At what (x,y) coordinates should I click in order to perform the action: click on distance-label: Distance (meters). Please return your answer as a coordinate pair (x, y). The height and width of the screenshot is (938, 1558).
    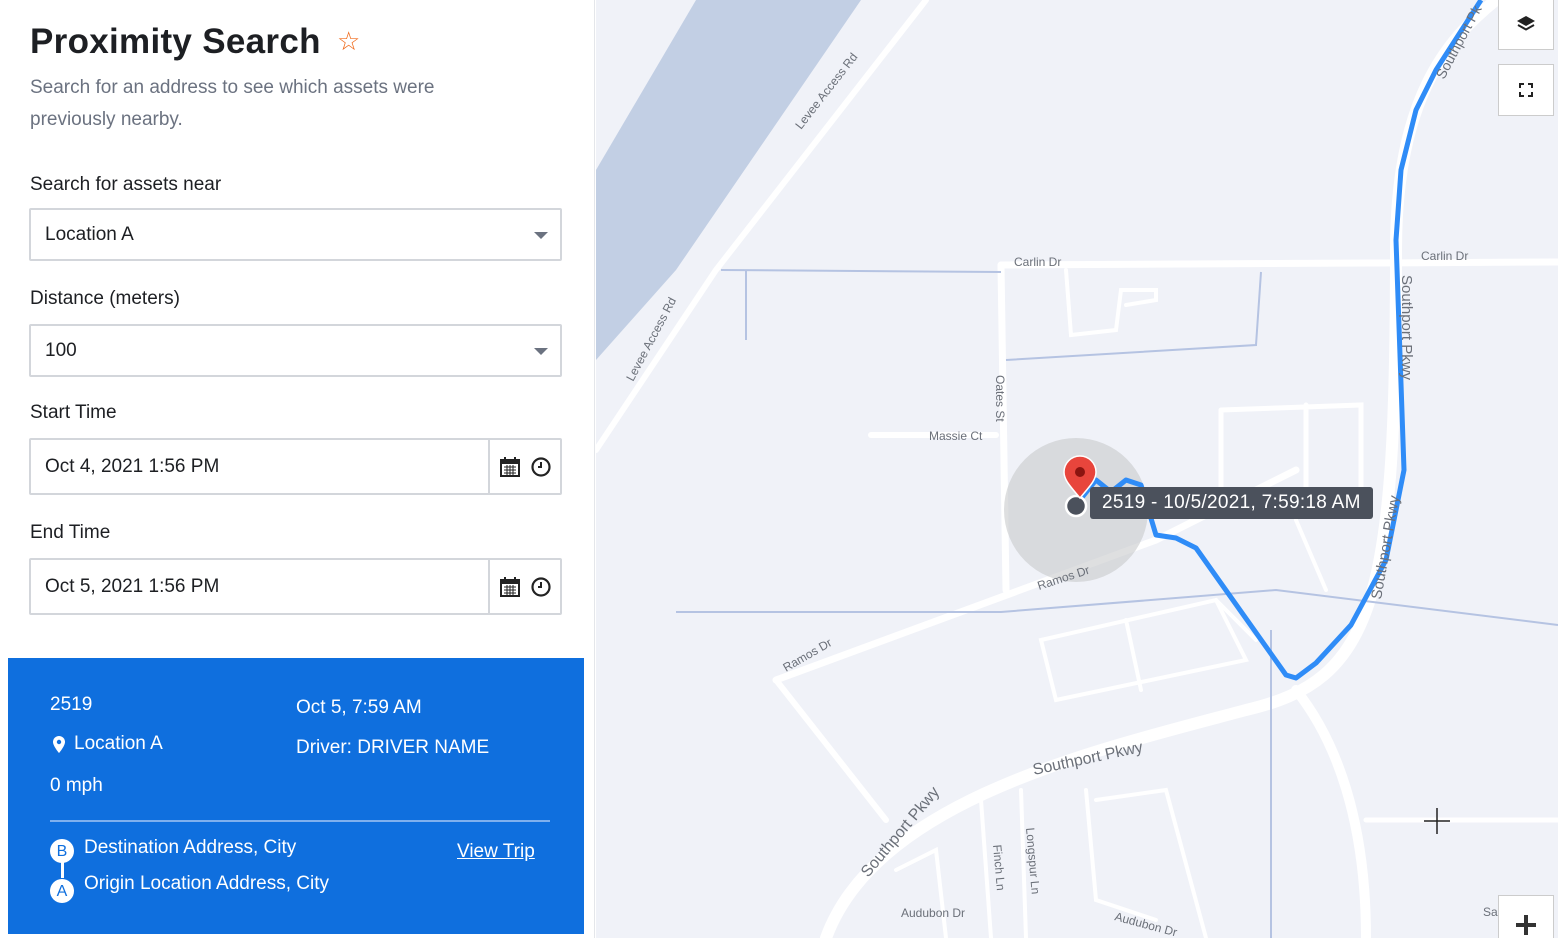
    Looking at the image, I should click on (105, 298).